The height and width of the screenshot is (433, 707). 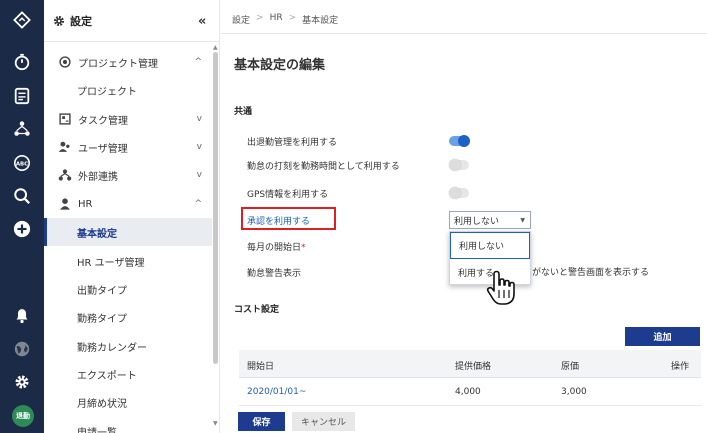 I want to click on dropdown-option-not-use: 利用しない, so click(x=490, y=245).